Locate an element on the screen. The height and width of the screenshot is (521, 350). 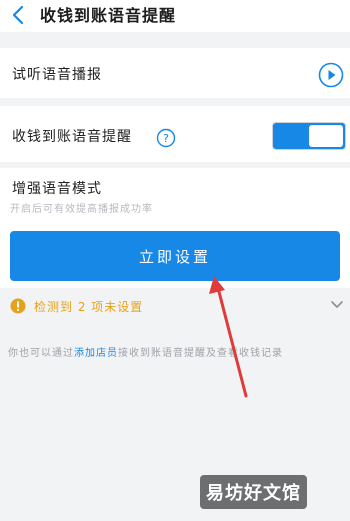
listen-row: 试听语音播报 is located at coordinates (175, 73).